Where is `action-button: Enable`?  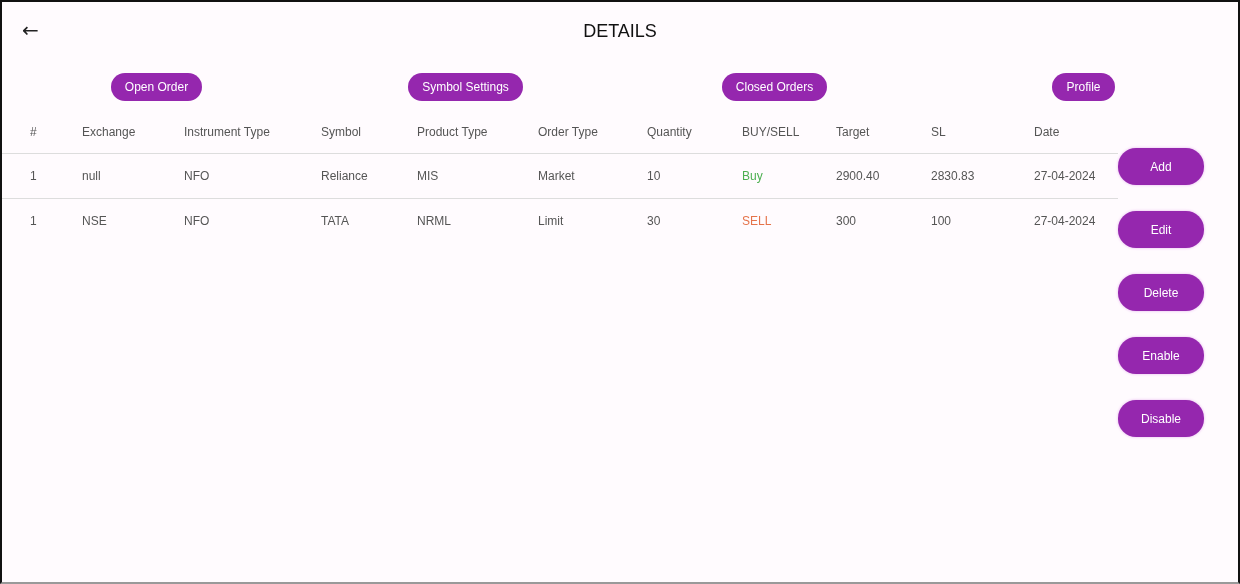
action-button: Enable is located at coordinates (1161, 355).